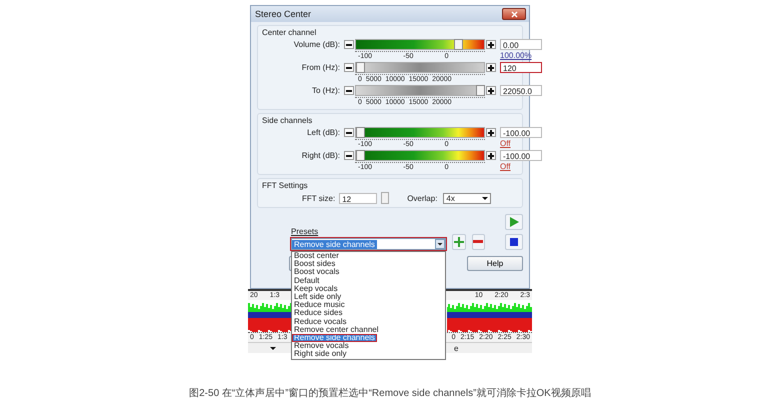 Image resolution: width=772 pixels, height=401 pixels. I want to click on add-preset-button, so click(459, 242).